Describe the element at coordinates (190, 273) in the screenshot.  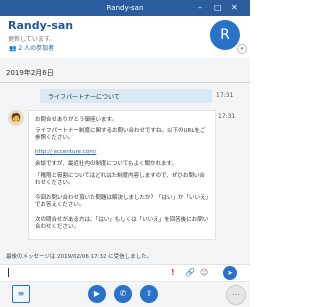
I see `attach-icon: 🔗` at that location.